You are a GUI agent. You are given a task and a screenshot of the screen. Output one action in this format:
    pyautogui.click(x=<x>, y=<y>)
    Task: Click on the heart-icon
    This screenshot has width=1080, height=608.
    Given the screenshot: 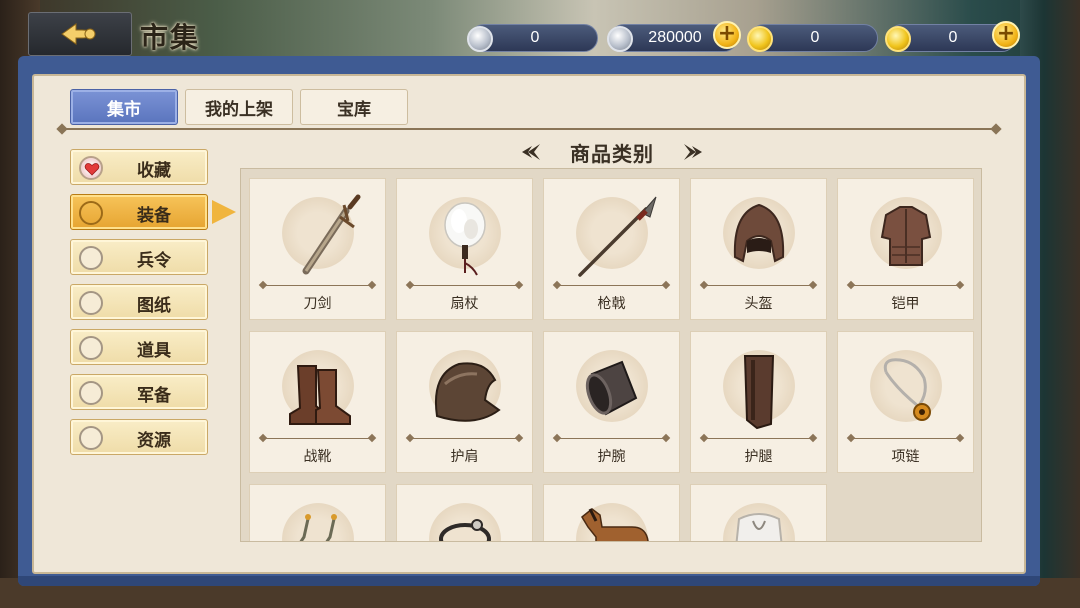 What is the action you would take?
    pyautogui.click(x=92, y=169)
    